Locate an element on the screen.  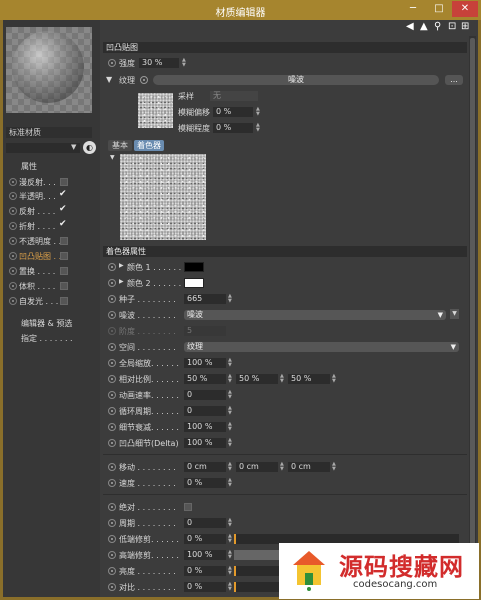
space-select: 纹理 ▼ is located at coordinates (321, 347).